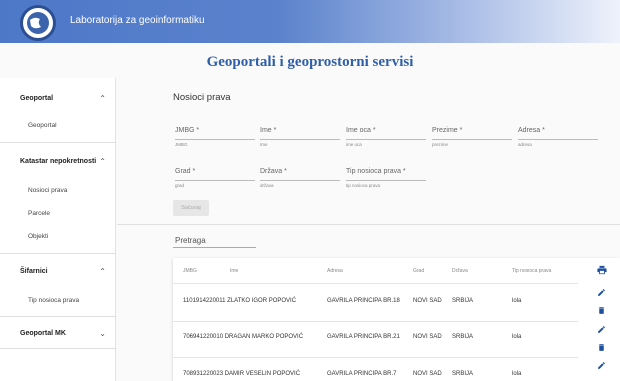 This screenshot has width=620, height=381. What do you see at coordinates (532, 271) in the screenshot?
I see `table-header-tip: Tip nosioca prava` at bounding box center [532, 271].